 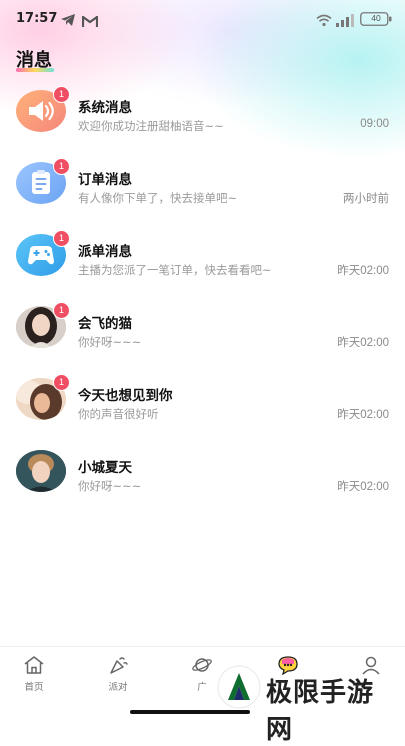 What do you see at coordinates (105, 252) in the screenshot?
I see `message-name: 派单消息` at bounding box center [105, 252].